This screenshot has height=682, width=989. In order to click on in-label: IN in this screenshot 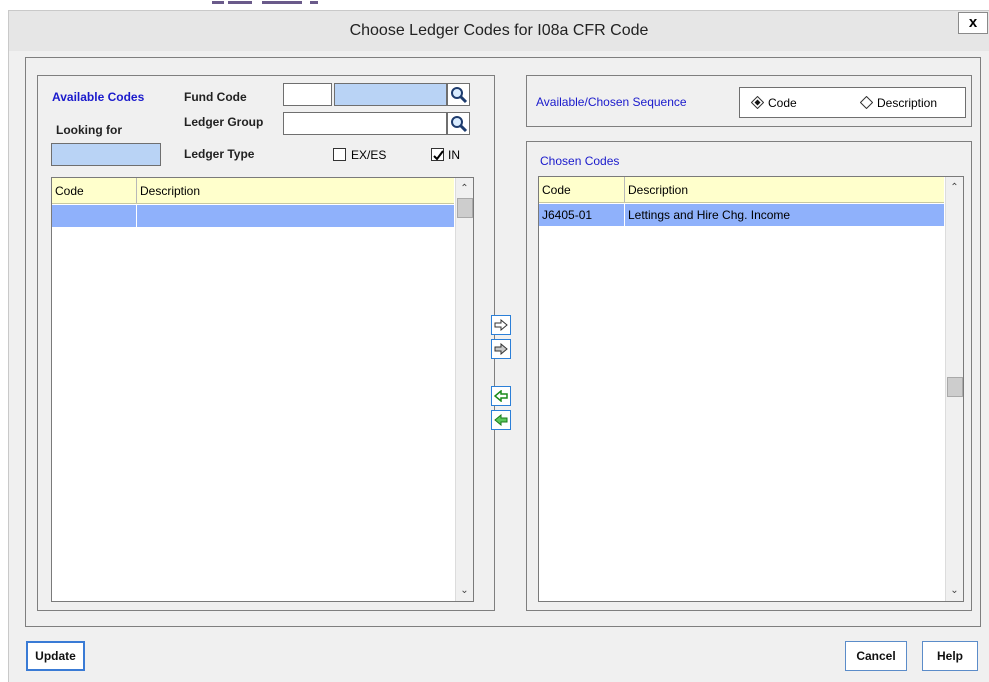, I will do `click(454, 155)`.